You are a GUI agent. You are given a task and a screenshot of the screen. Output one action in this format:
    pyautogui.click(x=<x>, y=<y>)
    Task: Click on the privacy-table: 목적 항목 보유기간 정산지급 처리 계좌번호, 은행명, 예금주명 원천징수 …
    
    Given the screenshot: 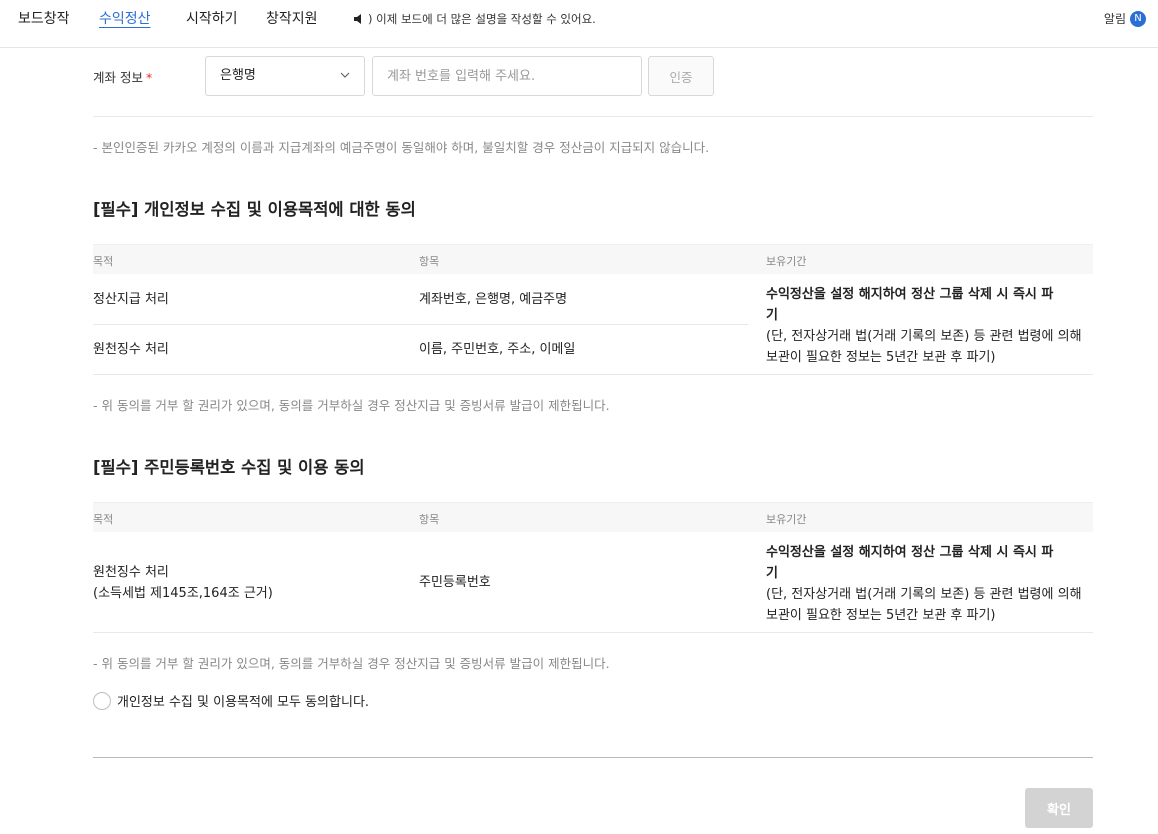 What is the action you would take?
    pyautogui.click(x=593, y=309)
    